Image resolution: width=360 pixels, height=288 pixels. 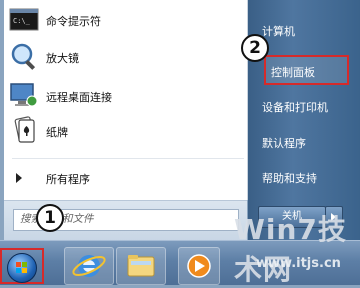 What do you see at coordinates (293, 72) in the screenshot?
I see `right-item-control-panel: 控制面板` at bounding box center [293, 72].